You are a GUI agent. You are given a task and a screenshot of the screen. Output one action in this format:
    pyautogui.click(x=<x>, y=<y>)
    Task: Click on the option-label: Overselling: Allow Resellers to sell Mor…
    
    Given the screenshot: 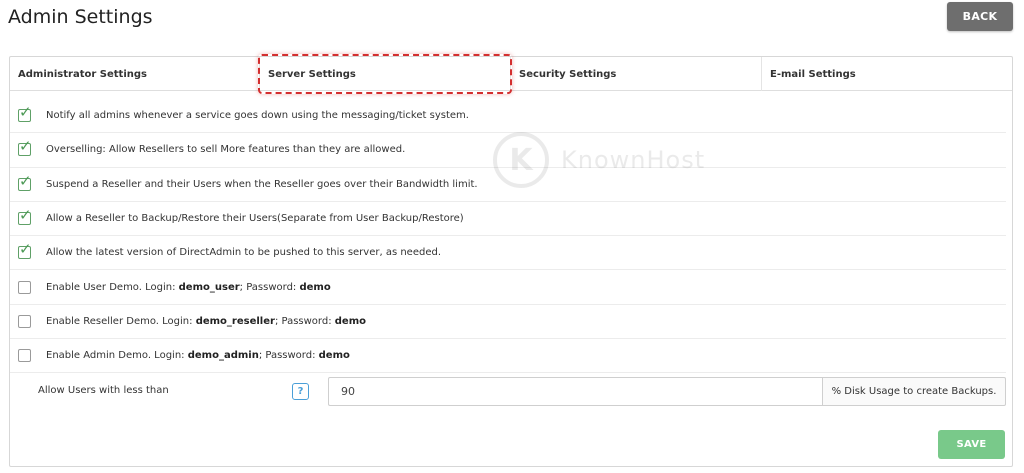 What is the action you would take?
    pyautogui.click(x=226, y=150)
    